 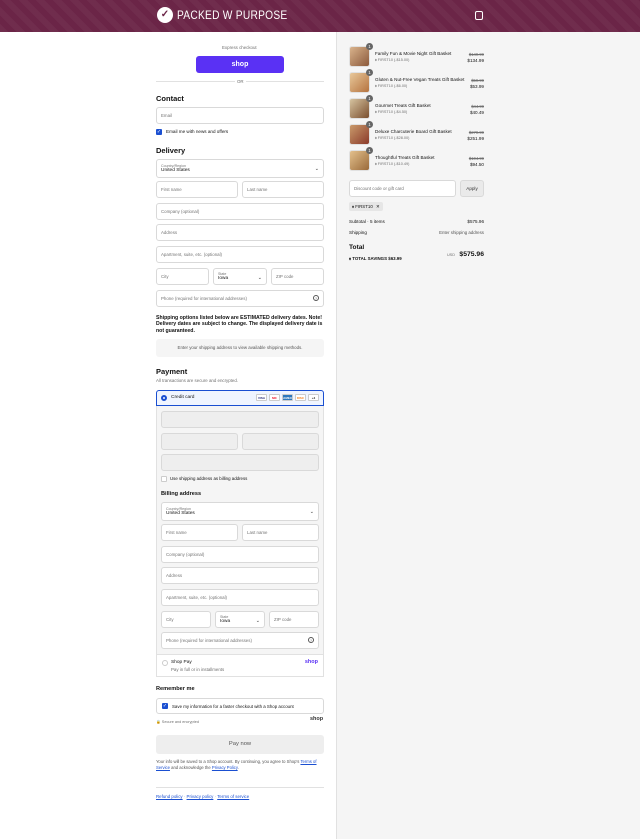 What do you see at coordinates (209, 478) in the screenshot?
I see `use-shipping-label: Use shipping address as billing address` at bounding box center [209, 478].